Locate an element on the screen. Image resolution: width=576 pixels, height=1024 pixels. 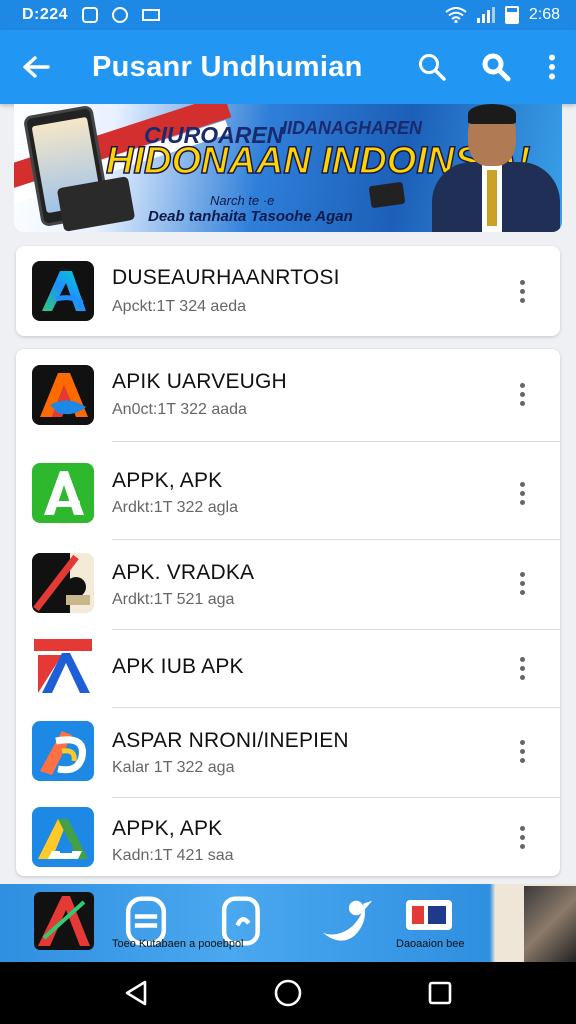
app-name: APK. VRADKA is located at coordinates (183, 572).